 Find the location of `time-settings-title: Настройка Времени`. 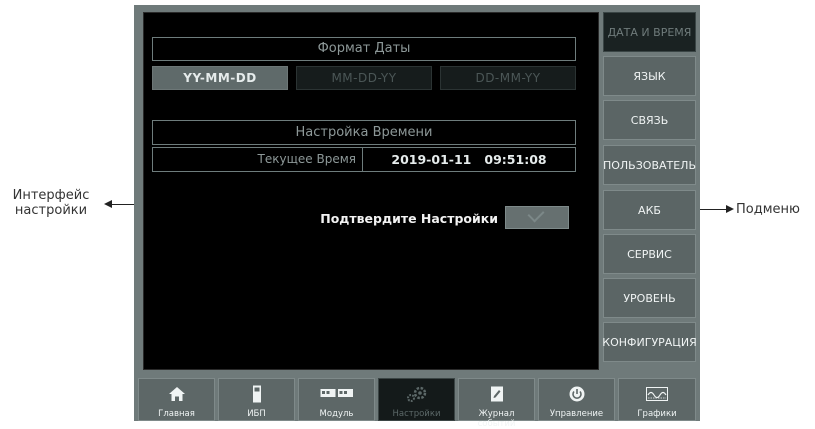

time-settings-title: Настройка Времени is located at coordinates (364, 132).